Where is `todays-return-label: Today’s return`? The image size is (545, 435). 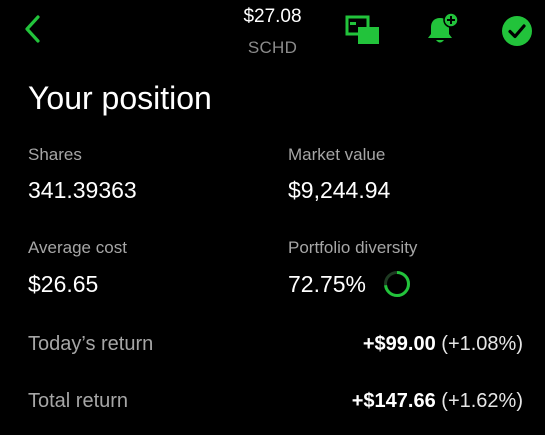
todays-return-label: Today’s return is located at coordinates (91, 344).